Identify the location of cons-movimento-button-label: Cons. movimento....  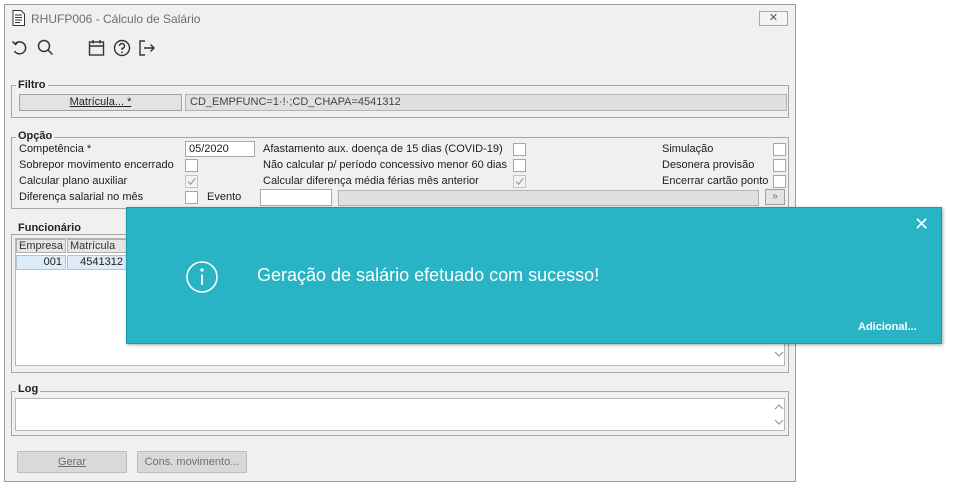
(192, 462).